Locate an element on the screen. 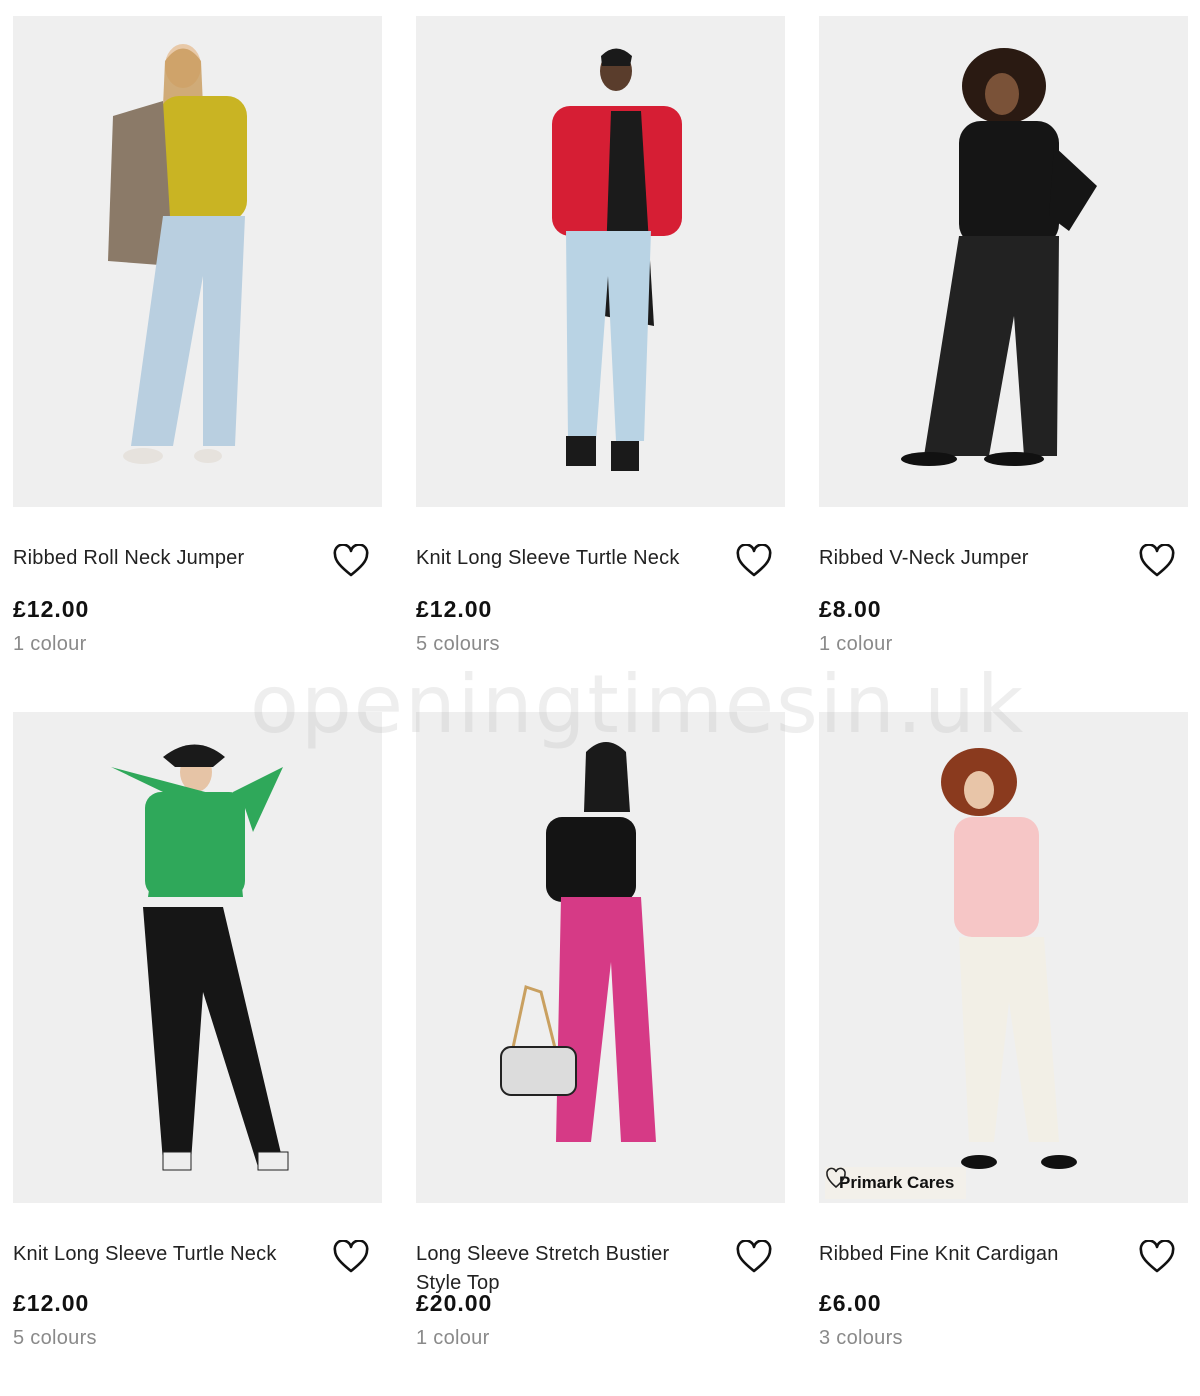 This screenshot has width=1200, height=1396. primark-cares-badge: Primark Cares is located at coordinates (896, 1183).